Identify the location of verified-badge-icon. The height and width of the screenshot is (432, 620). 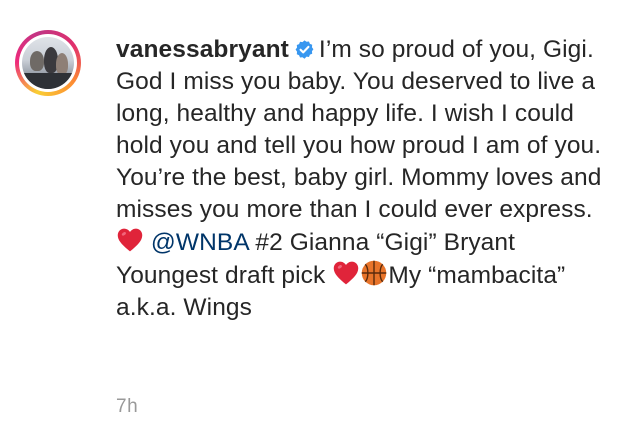
(304, 49).